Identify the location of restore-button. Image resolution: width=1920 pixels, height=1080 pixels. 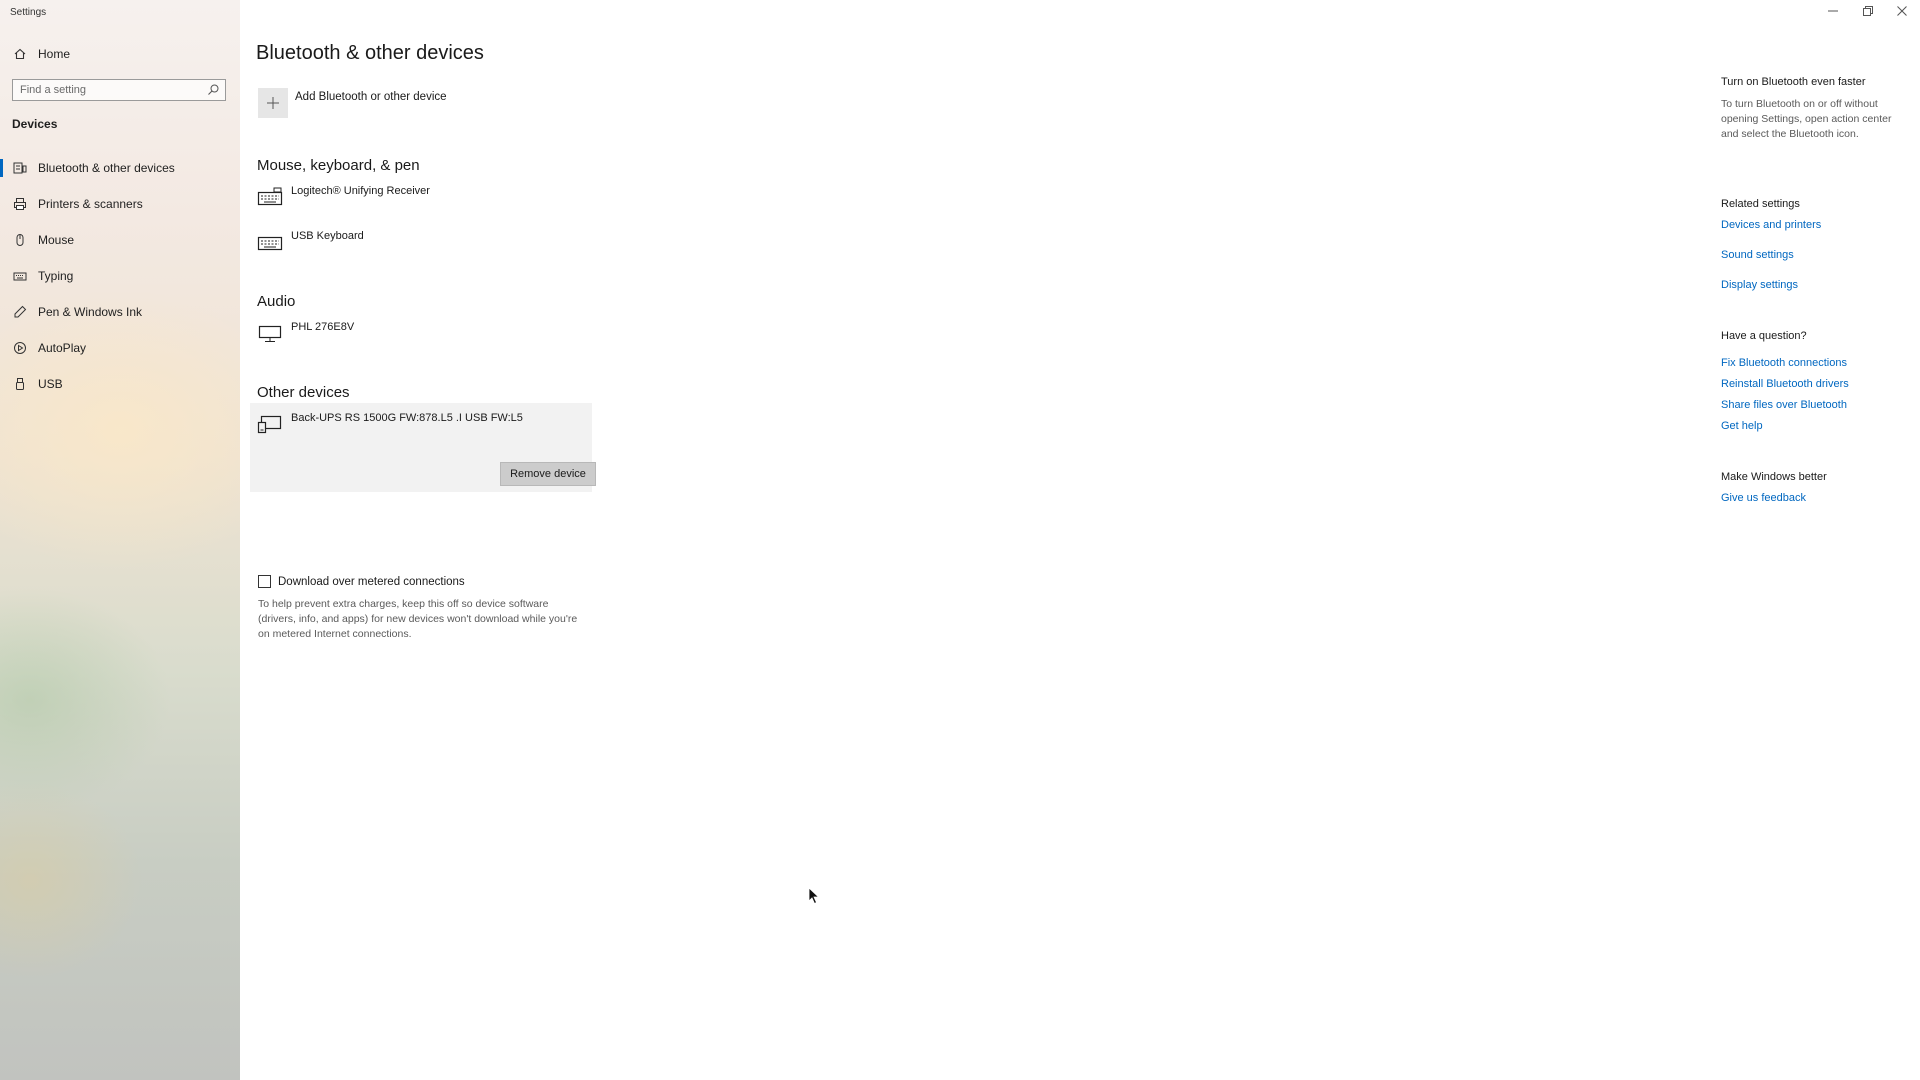
(1868, 12).